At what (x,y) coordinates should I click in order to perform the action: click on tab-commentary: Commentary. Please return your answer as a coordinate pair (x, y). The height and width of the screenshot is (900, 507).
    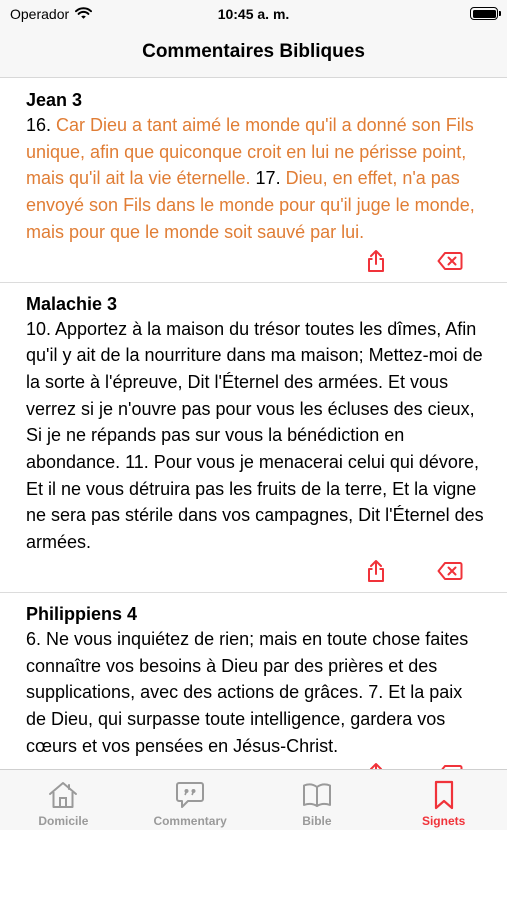
    Looking at the image, I should click on (190, 800).